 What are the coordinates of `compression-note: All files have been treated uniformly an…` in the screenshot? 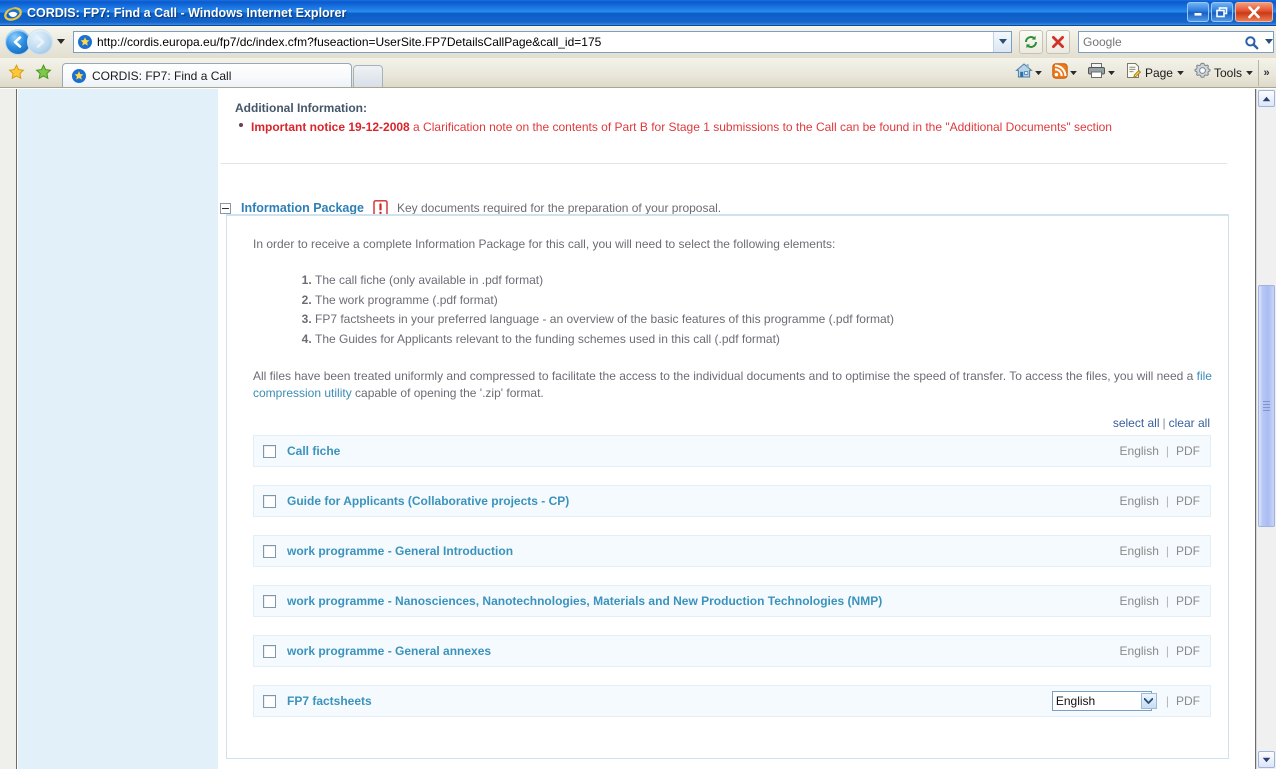 It's located at (733, 385).